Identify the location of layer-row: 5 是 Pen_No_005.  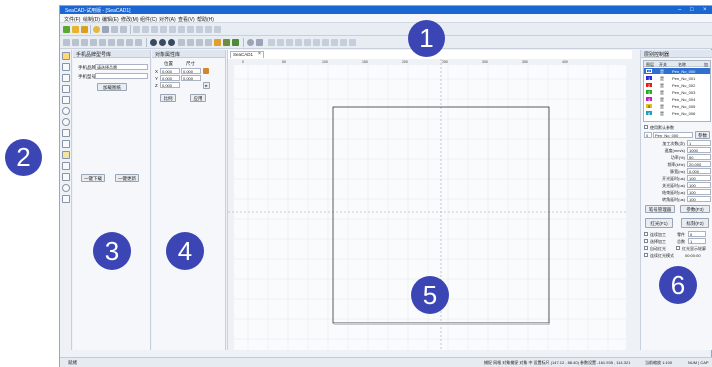
(677, 106).